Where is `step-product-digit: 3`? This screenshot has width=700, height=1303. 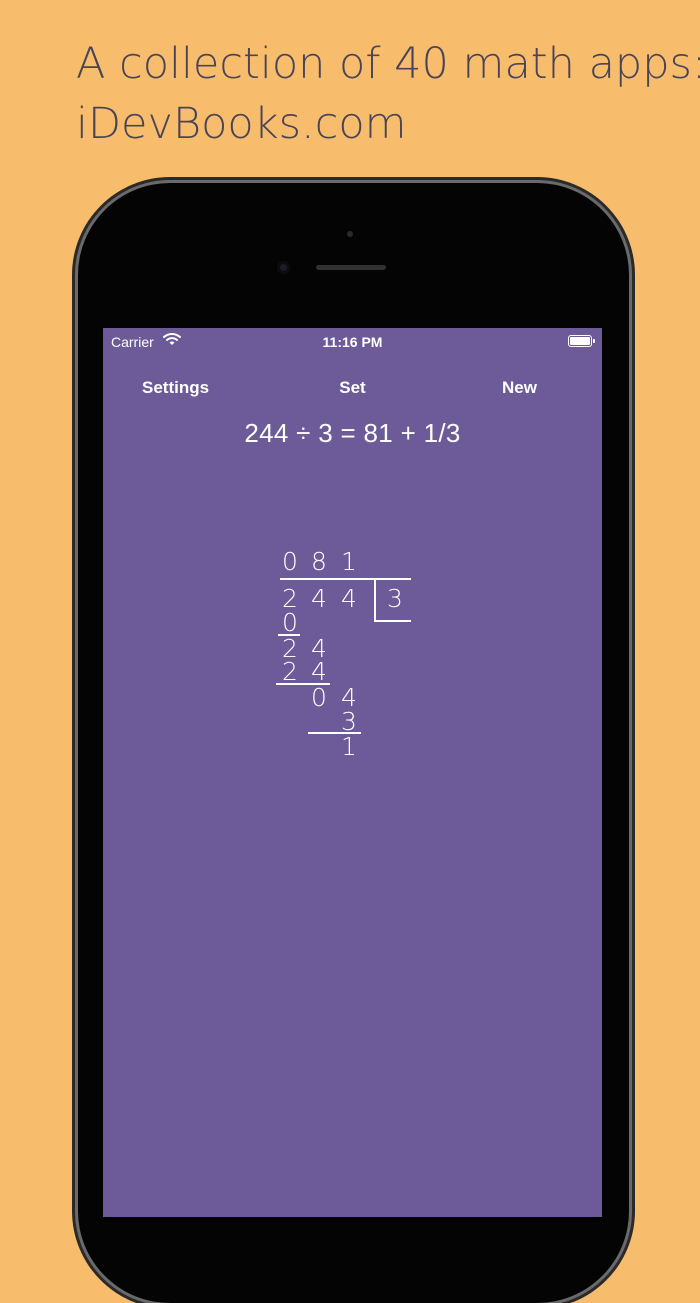
step-product-digit: 3 is located at coordinates (349, 721).